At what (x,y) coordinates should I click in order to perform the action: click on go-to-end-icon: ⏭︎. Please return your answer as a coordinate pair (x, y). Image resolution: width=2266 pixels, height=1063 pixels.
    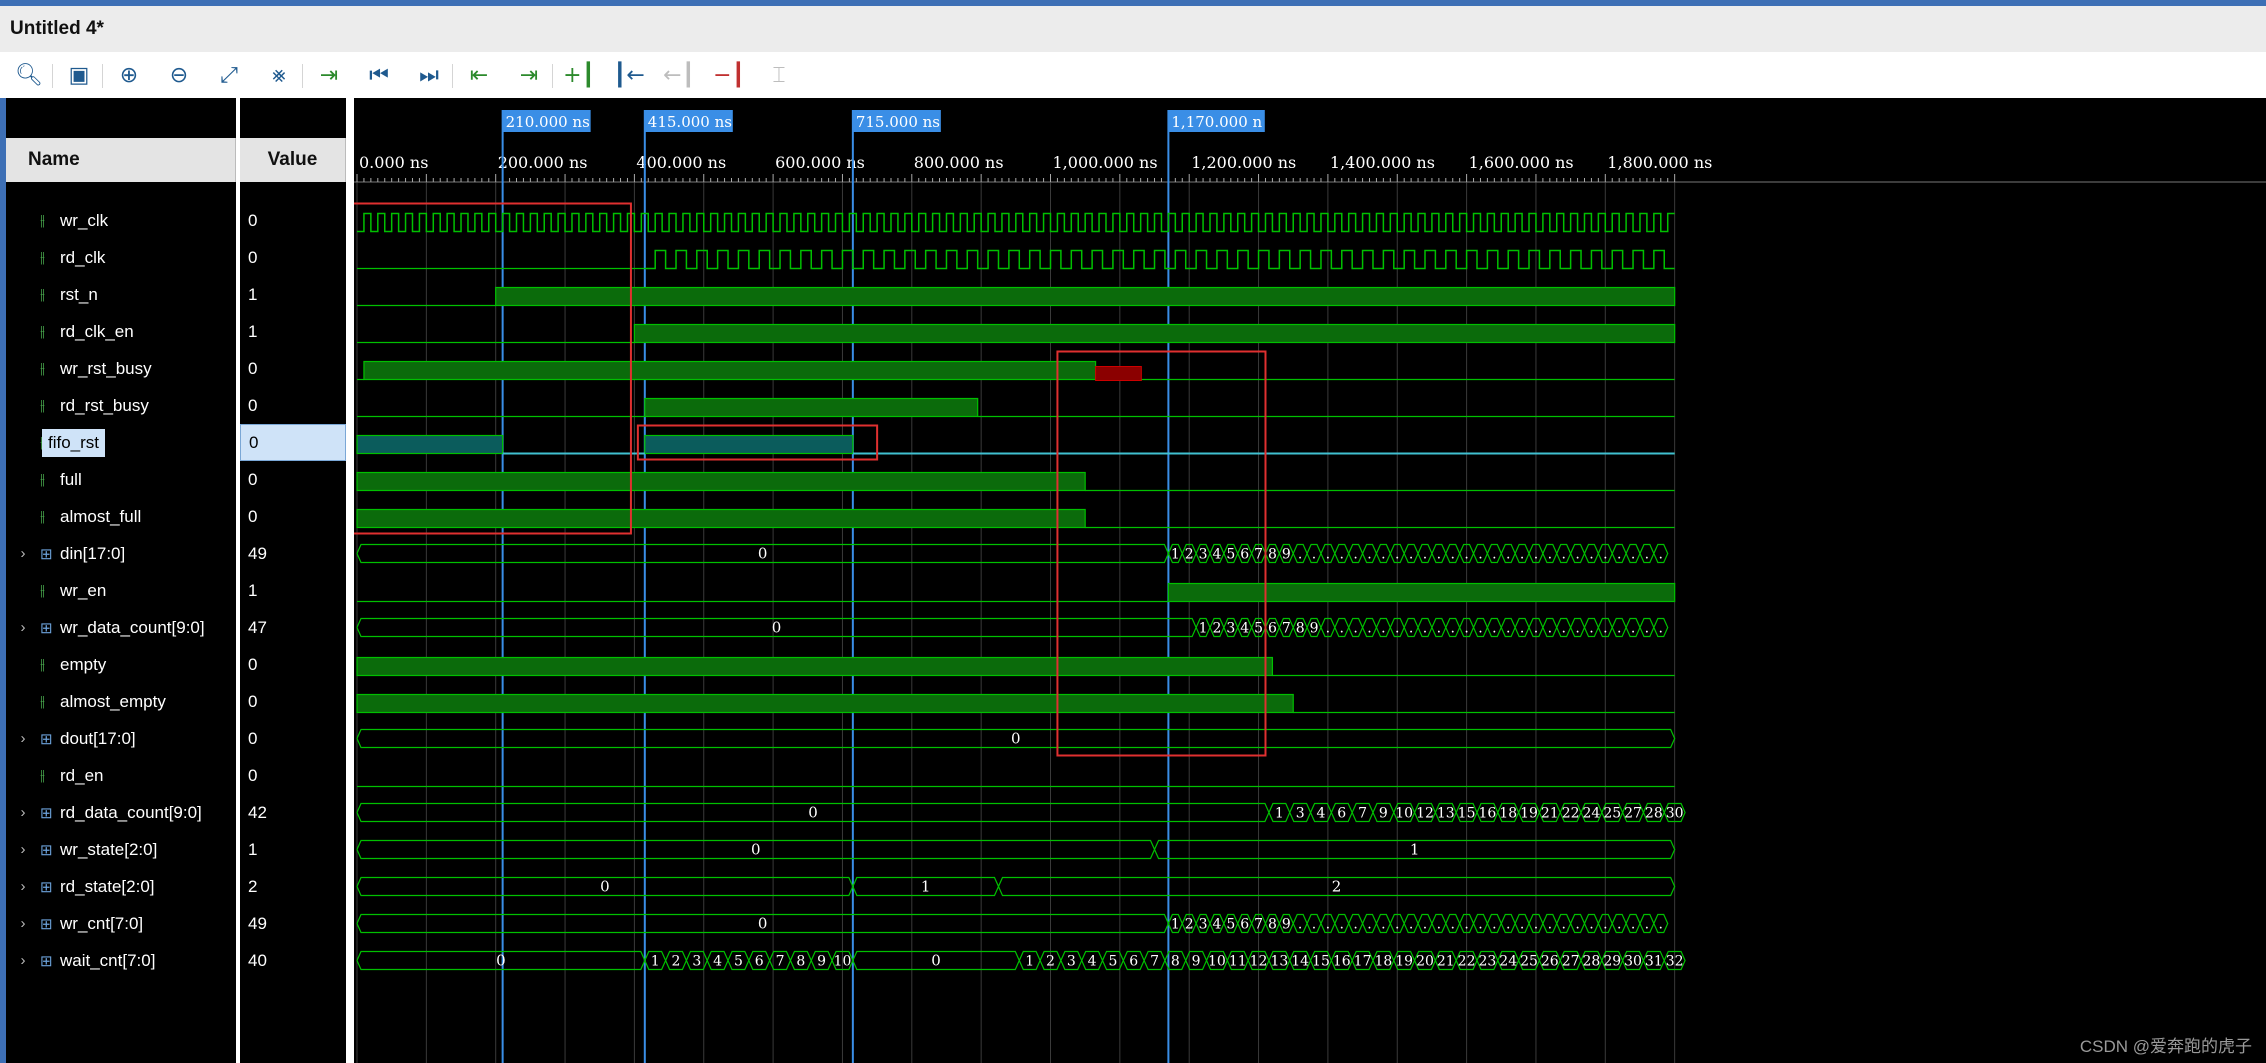
    Looking at the image, I should click on (429, 75).